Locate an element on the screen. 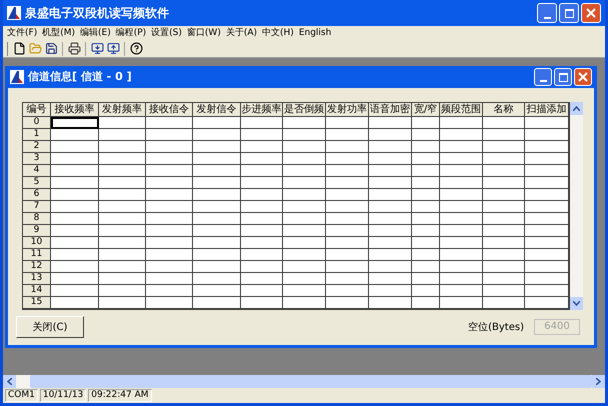 This screenshot has height=406, width=608. menu-item: 编辑(E) is located at coordinates (95, 33).